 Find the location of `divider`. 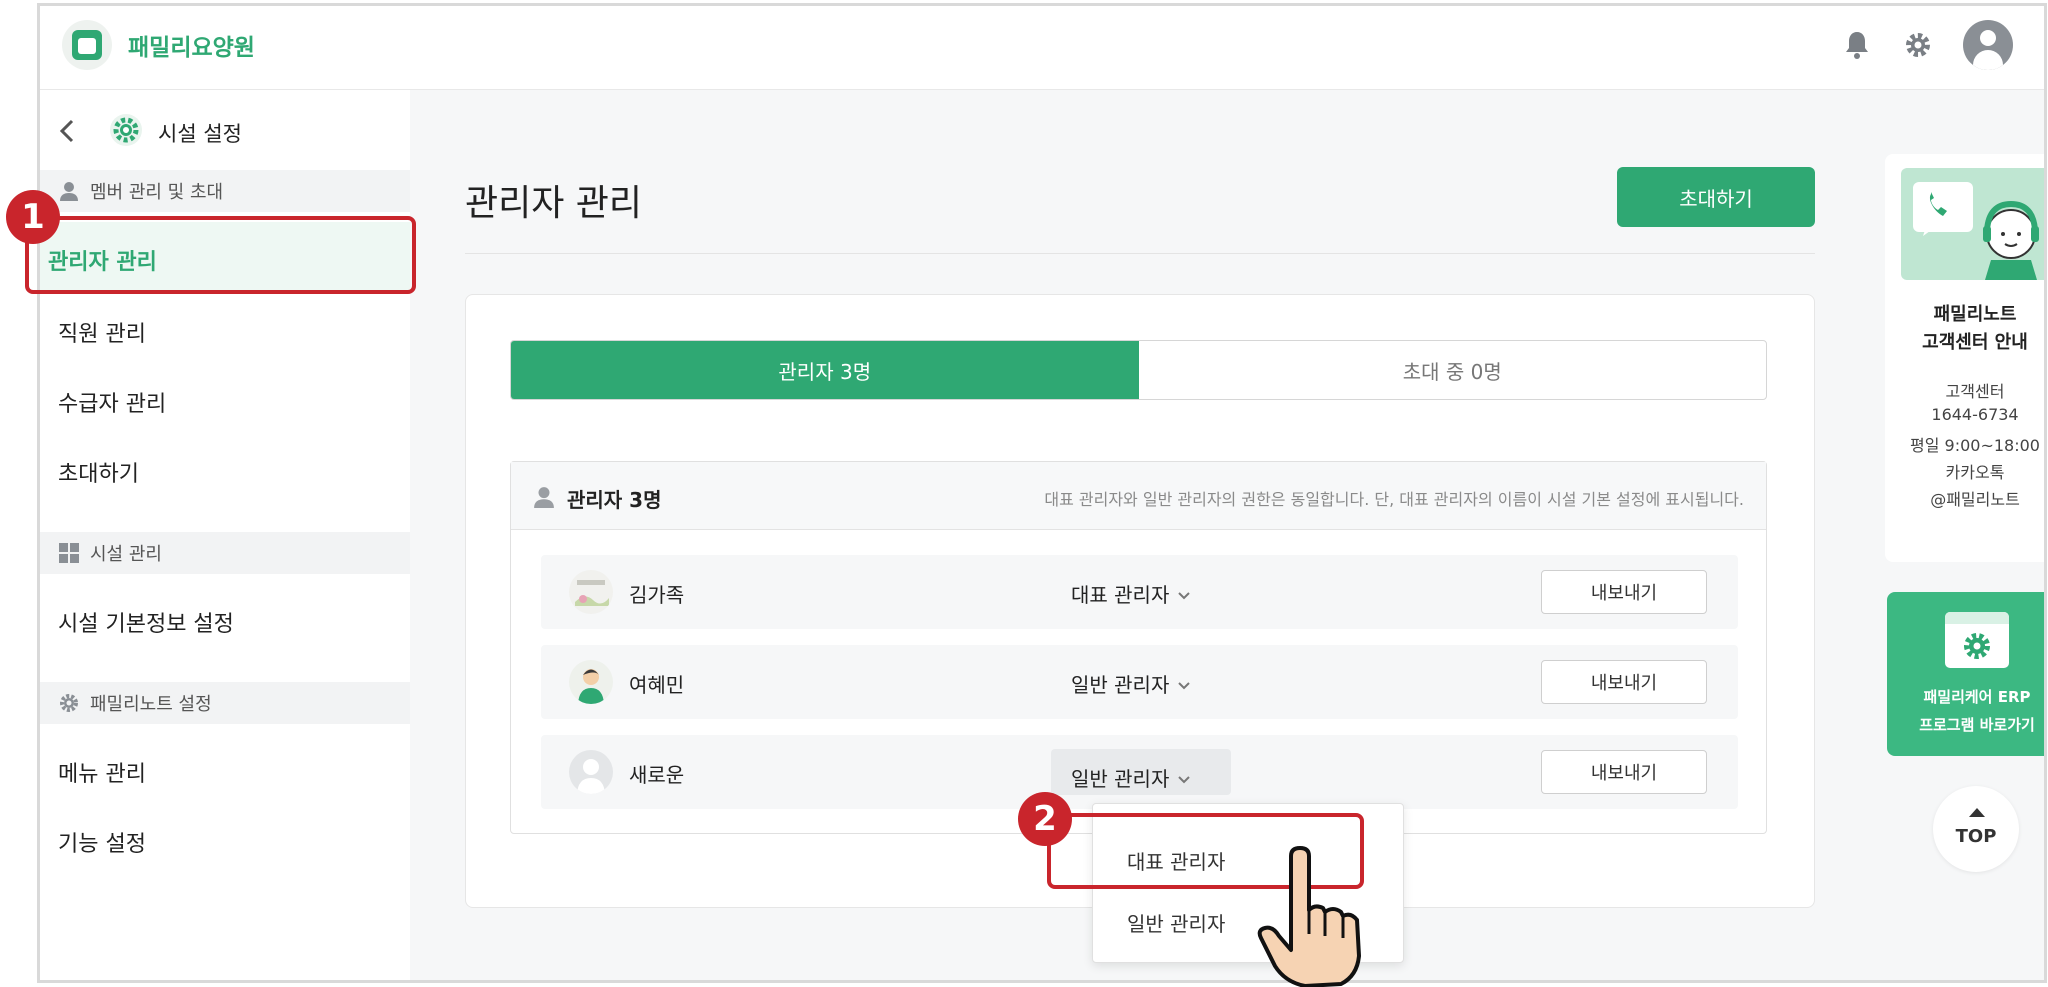

divider is located at coordinates (1140, 253).